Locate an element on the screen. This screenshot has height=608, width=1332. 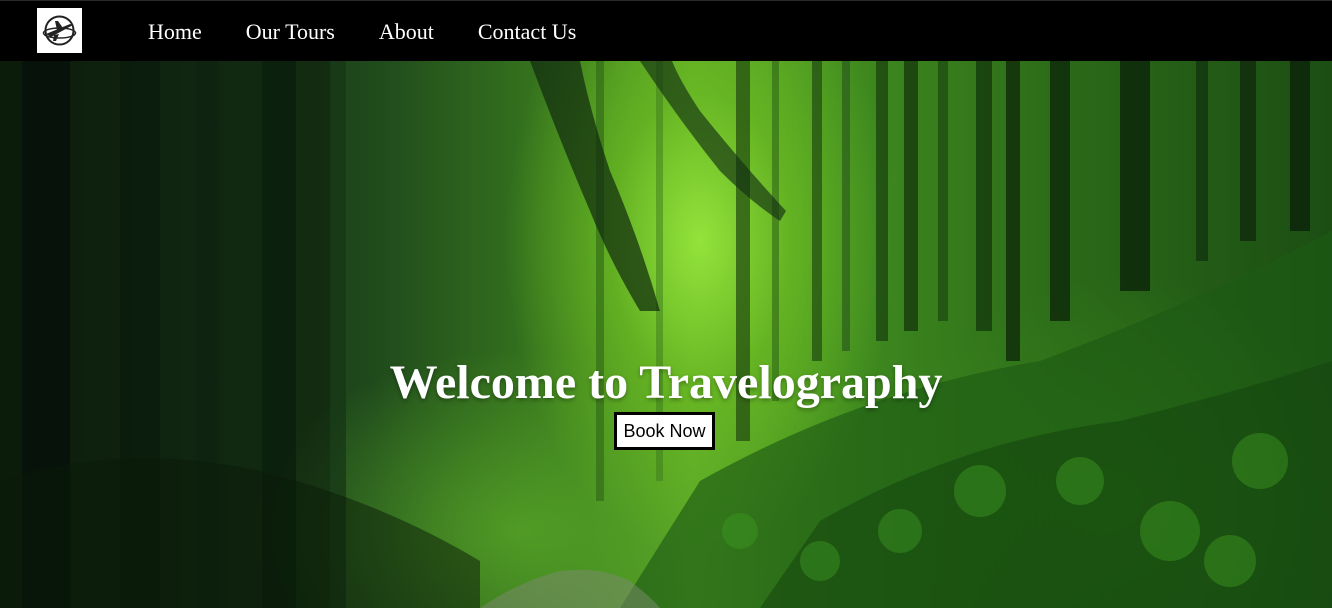
main-nav: Home Our Tours About Contact Us is located at coordinates (384, 31).